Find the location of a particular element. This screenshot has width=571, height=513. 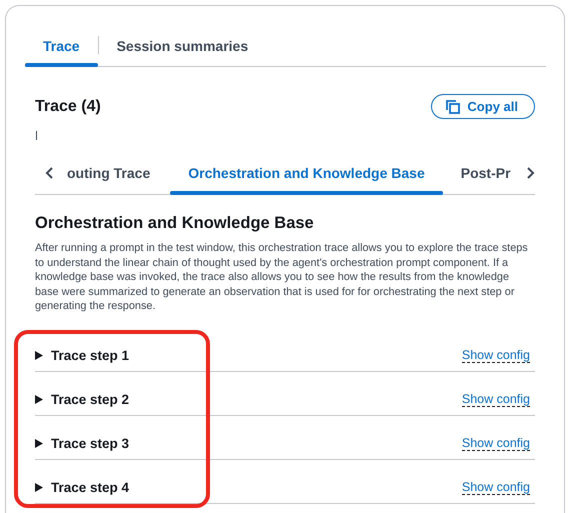

text-cursor-icon is located at coordinates (36, 135).